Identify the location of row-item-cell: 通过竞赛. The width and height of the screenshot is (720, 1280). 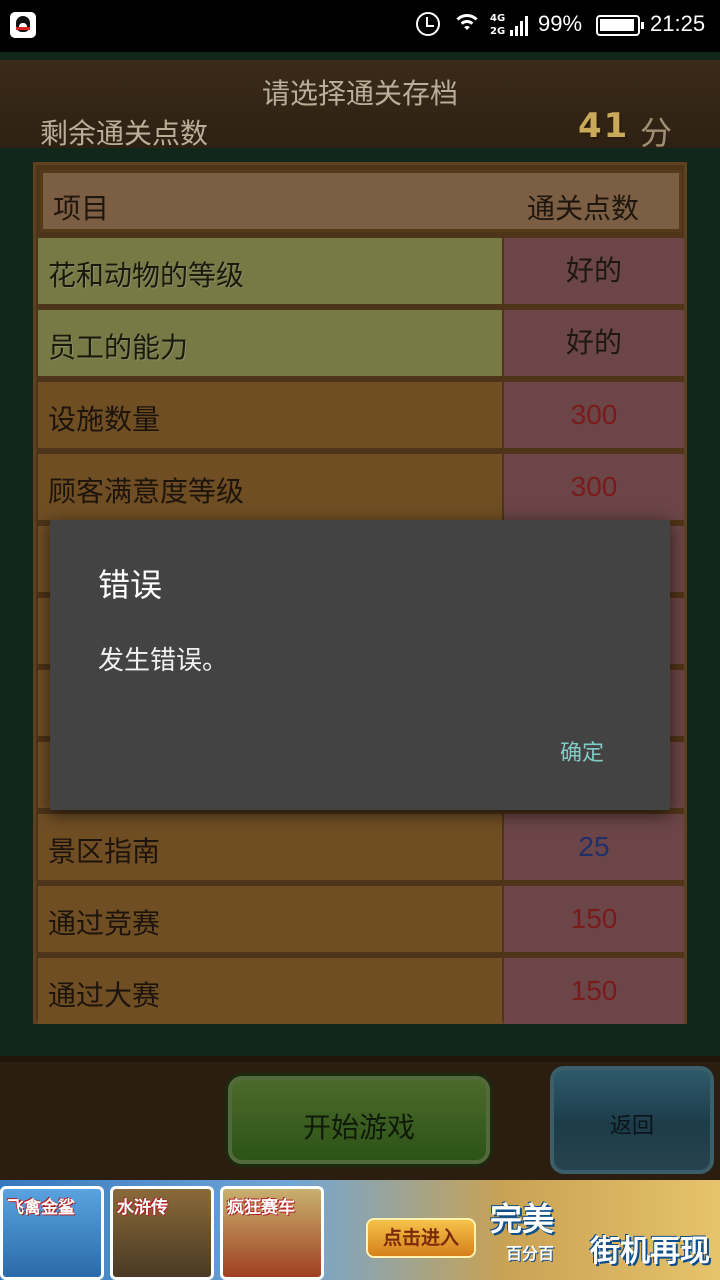
(270, 919).